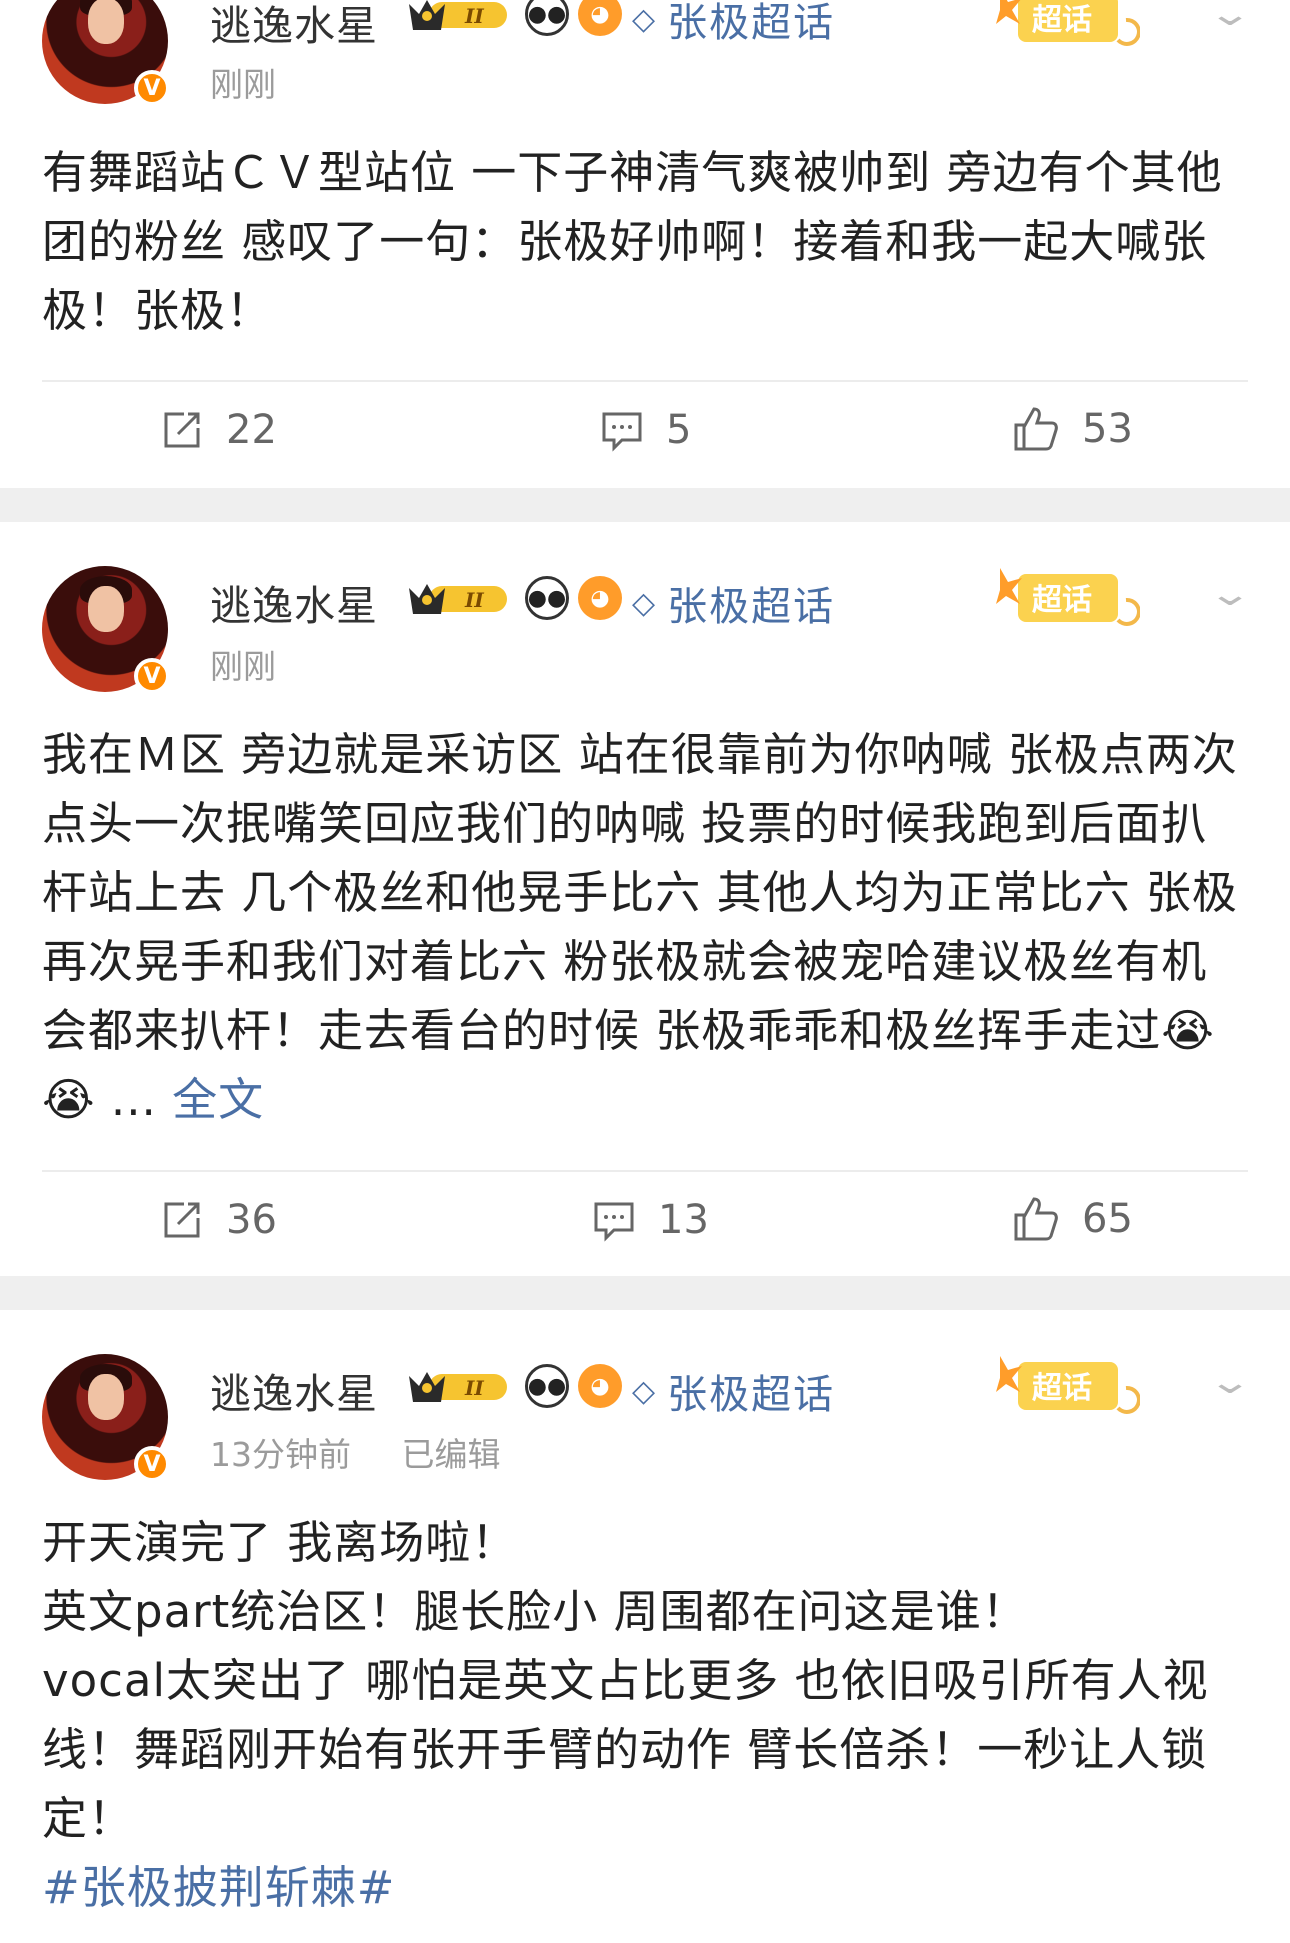 The width and height of the screenshot is (1290, 1943). Describe the element at coordinates (535, 1611) in the screenshot. I see `post-text-line: 英文part统治区！腿长脸小 周围都在问这是谁！` at that location.